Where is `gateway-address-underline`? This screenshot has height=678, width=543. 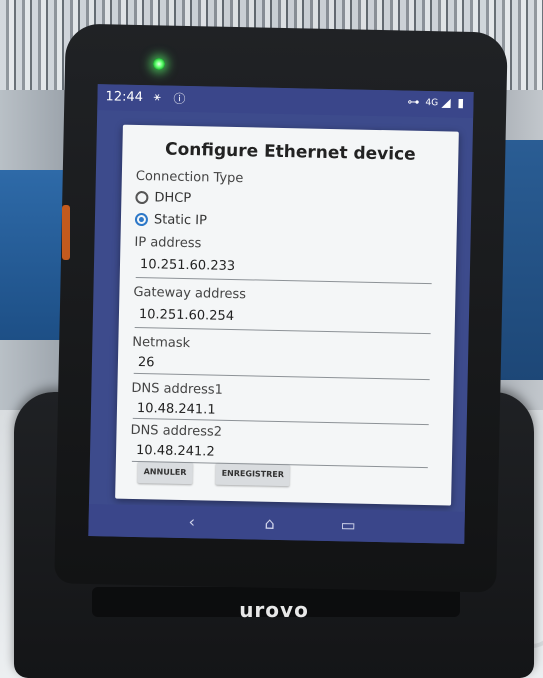
gateway-address-underline is located at coordinates (282, 330).